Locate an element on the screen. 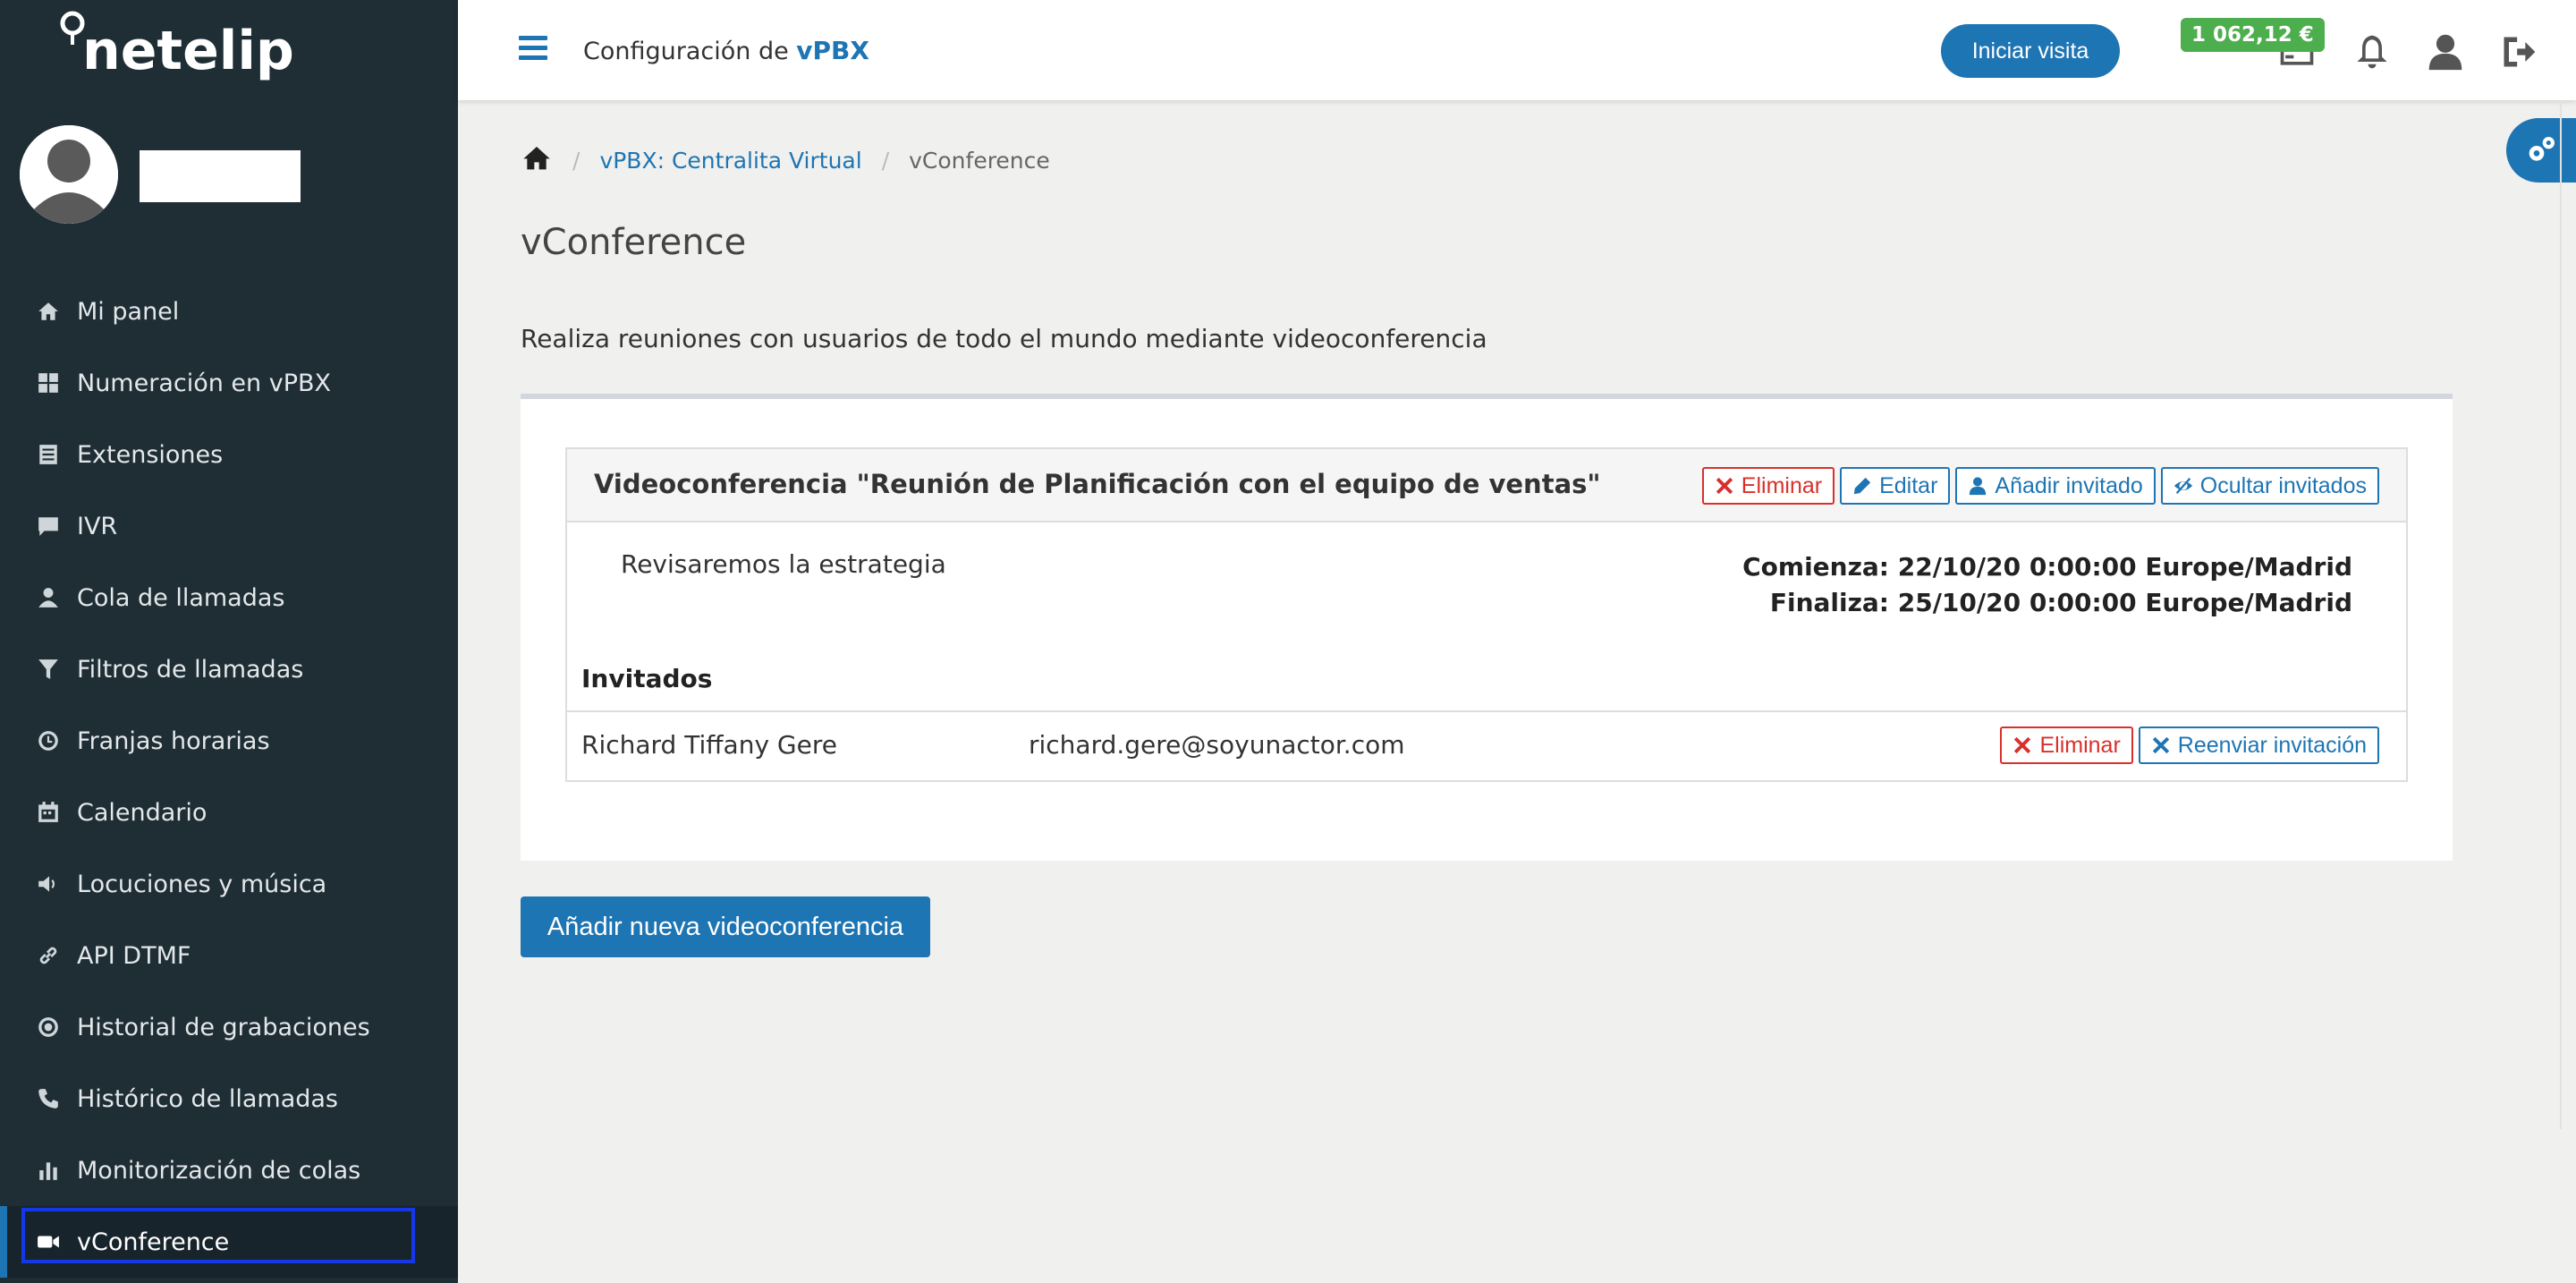 The width and height of the screenshot is (2576, 1283). grid-icon is located at coordinates (48, 382).